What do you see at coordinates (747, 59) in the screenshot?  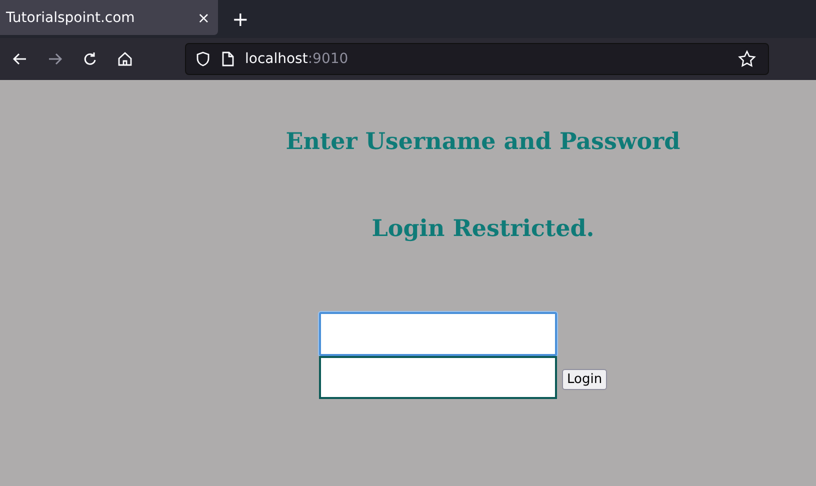 I see `bookmark-star-icon` at bounding box center [747, 59].